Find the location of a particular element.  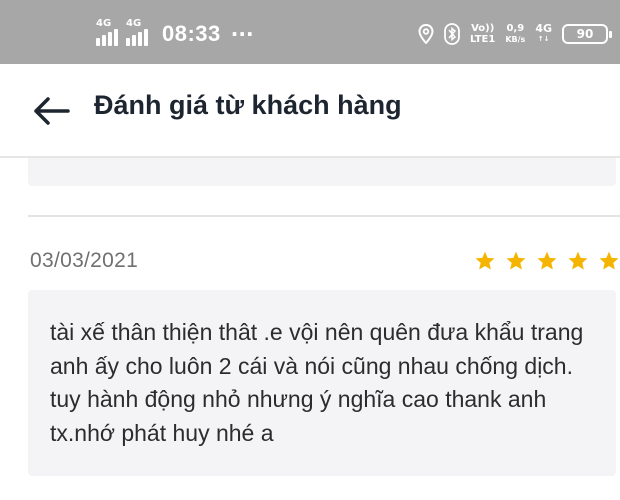

status-overflow: ··· is located at coordinates (242, 34).